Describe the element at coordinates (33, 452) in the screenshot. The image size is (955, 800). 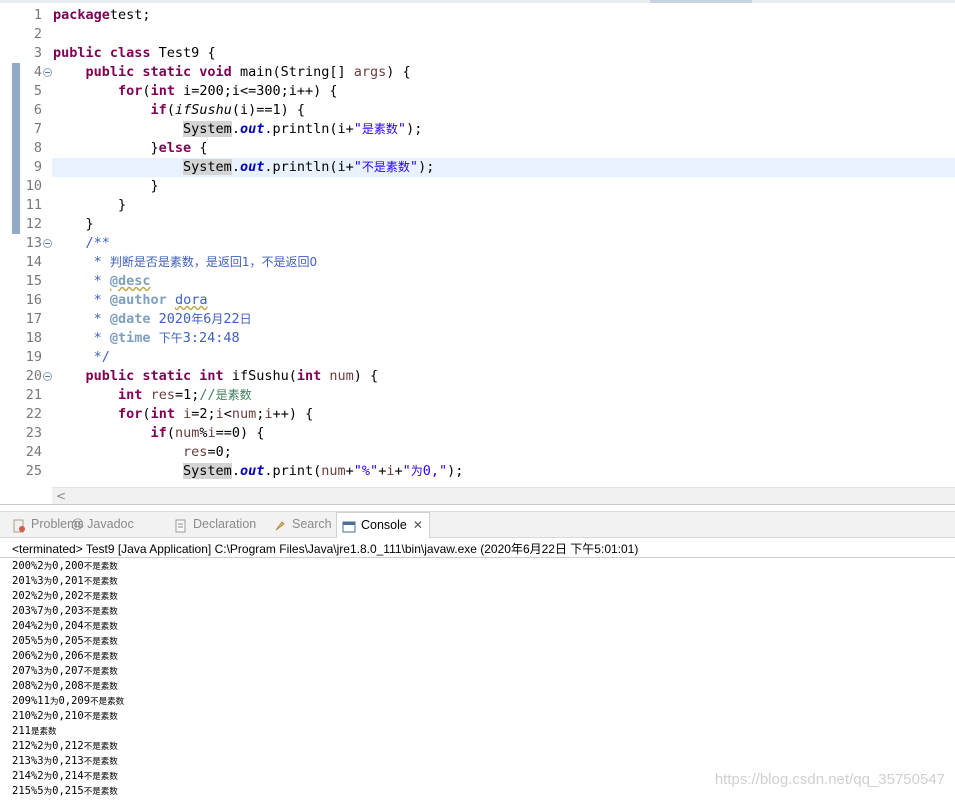
I see `line-number: 24` at that location.